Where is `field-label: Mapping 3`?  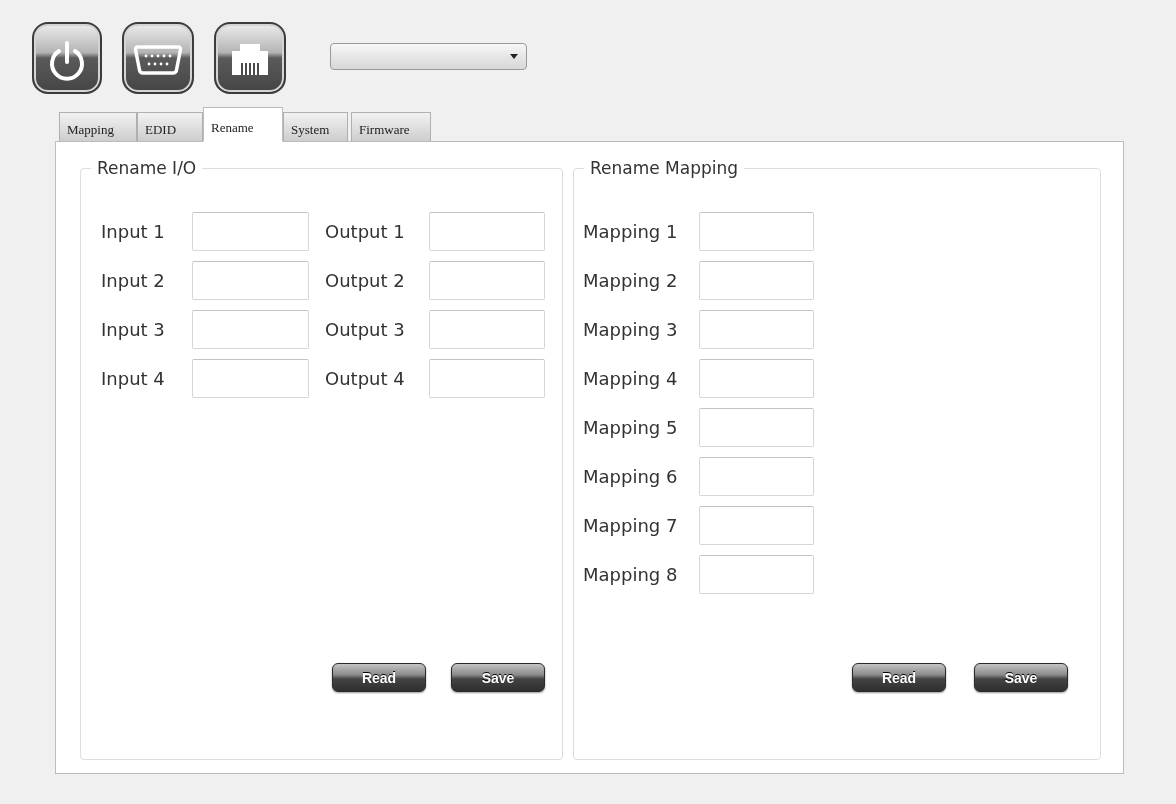
field-label: Mapping 3 is located at coordinates (631, 329).